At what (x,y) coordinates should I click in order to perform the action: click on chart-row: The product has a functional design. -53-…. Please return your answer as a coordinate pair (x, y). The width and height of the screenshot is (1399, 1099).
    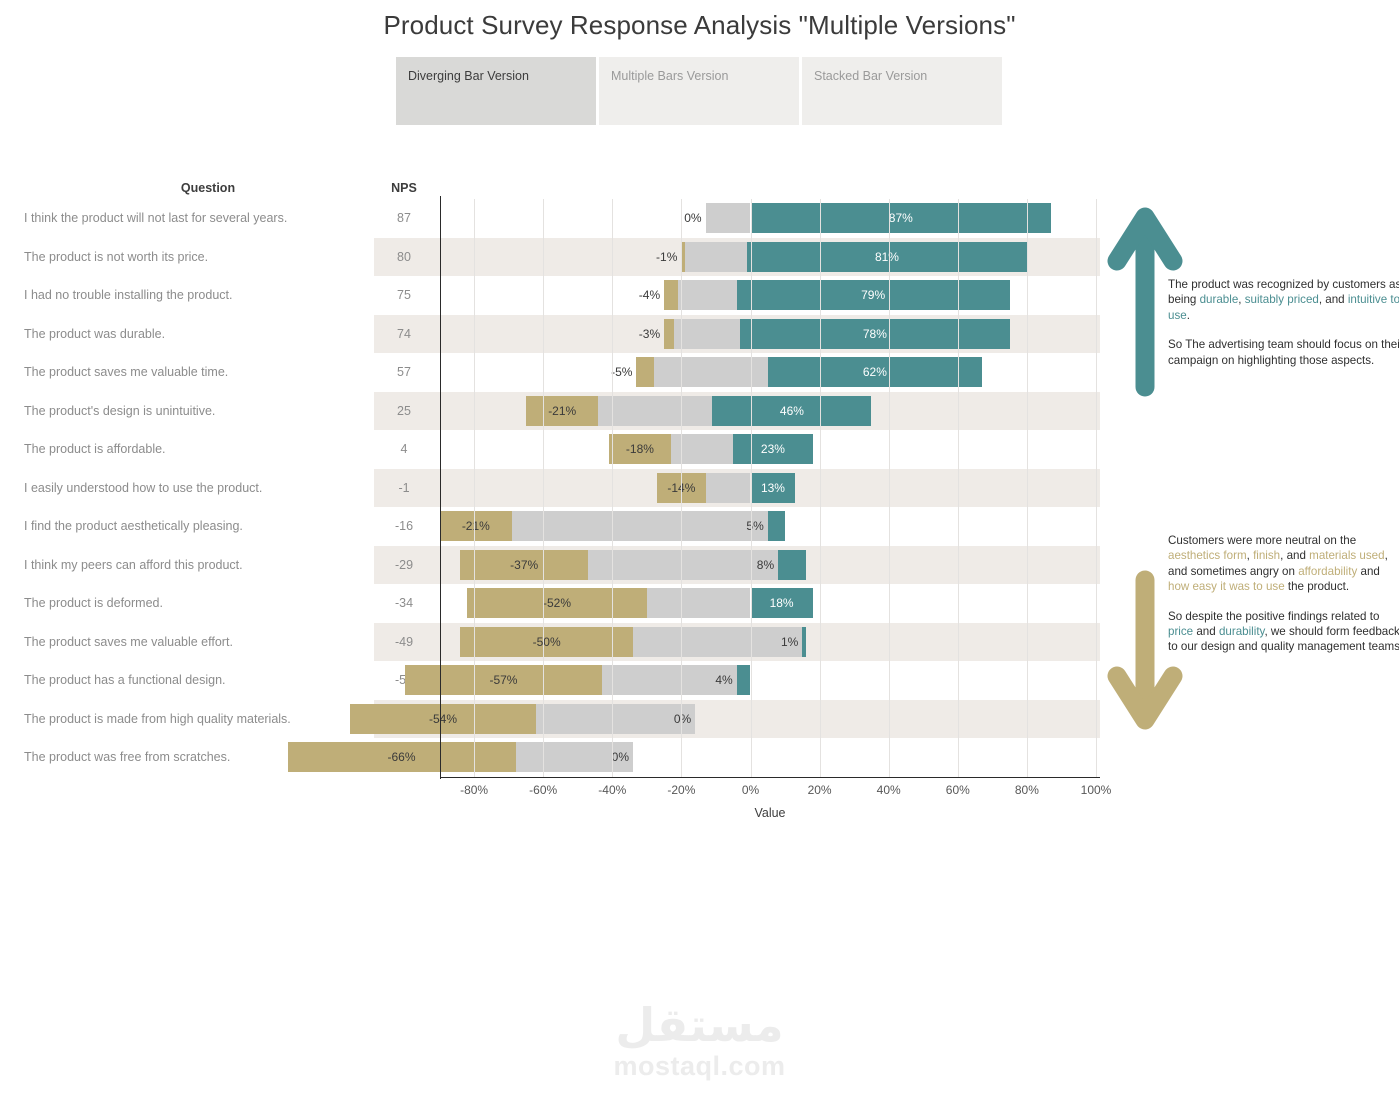
    Looking at the image, I should click on (560, 680).